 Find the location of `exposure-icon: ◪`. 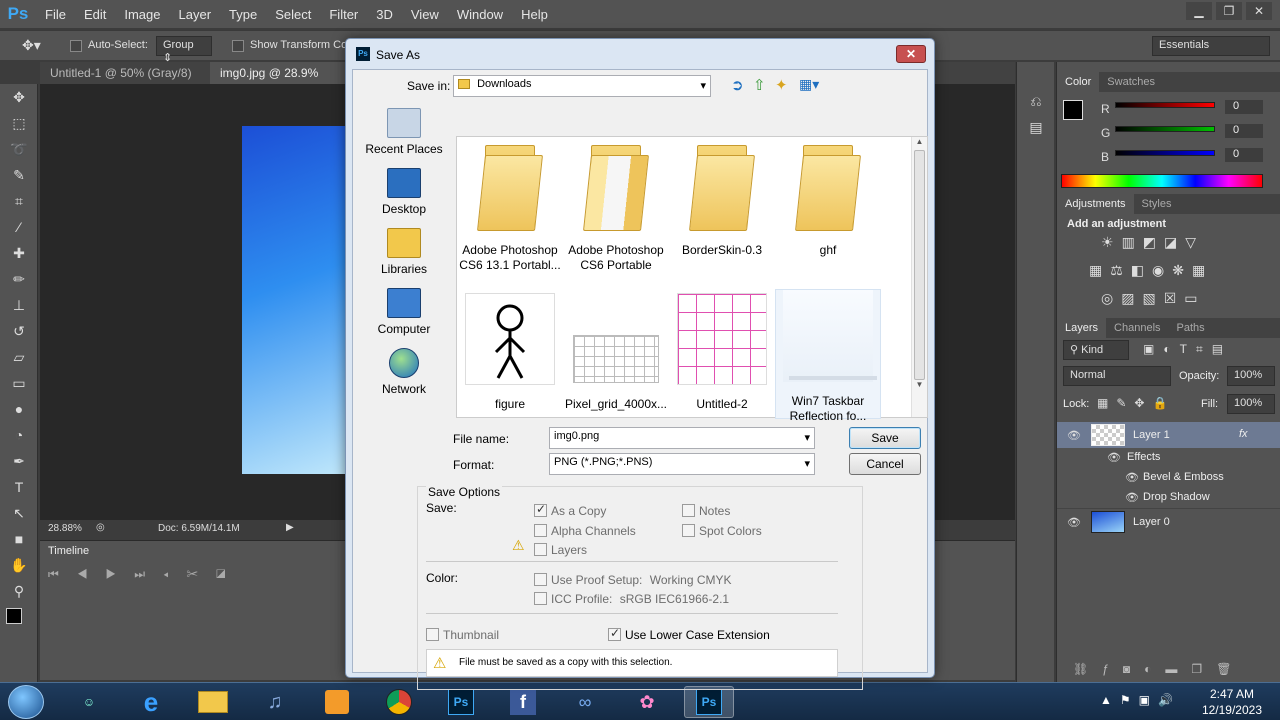

exposure-icon: ◪ is located at coordinates (1174, 242).